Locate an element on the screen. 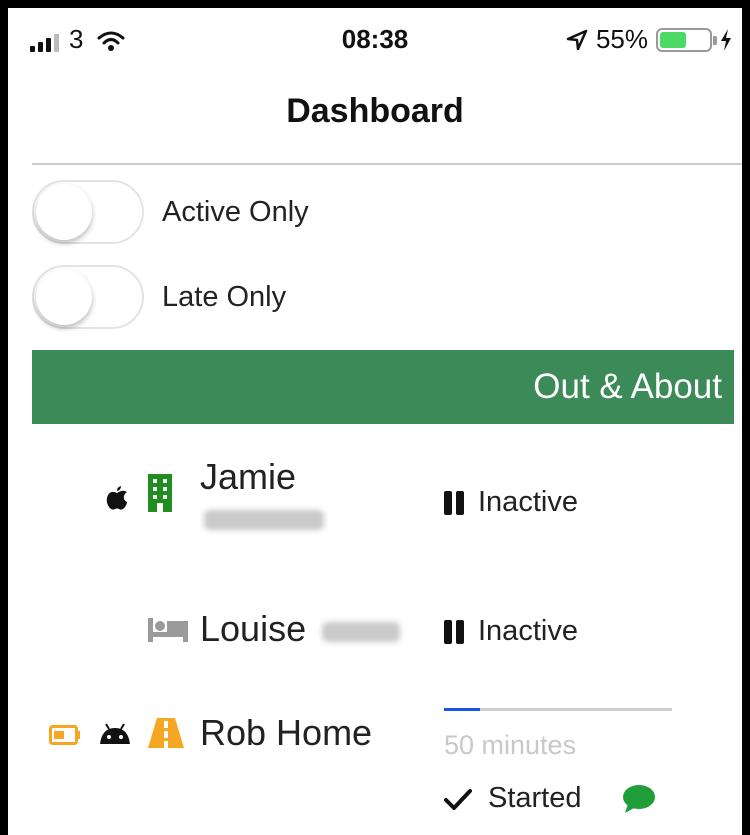 The image size is (750, 835). person-first-name: Louise is located at coordinates (253, 628).